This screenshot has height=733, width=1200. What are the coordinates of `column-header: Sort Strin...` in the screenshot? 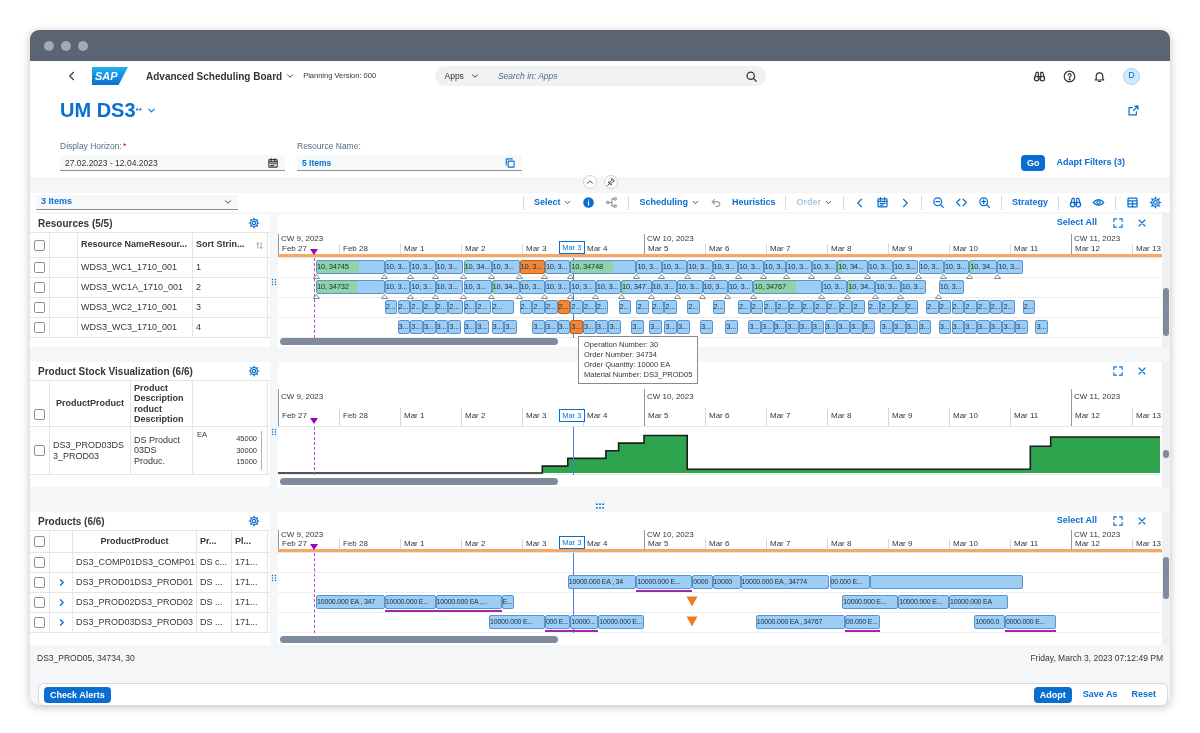 It's located at (230, 245).